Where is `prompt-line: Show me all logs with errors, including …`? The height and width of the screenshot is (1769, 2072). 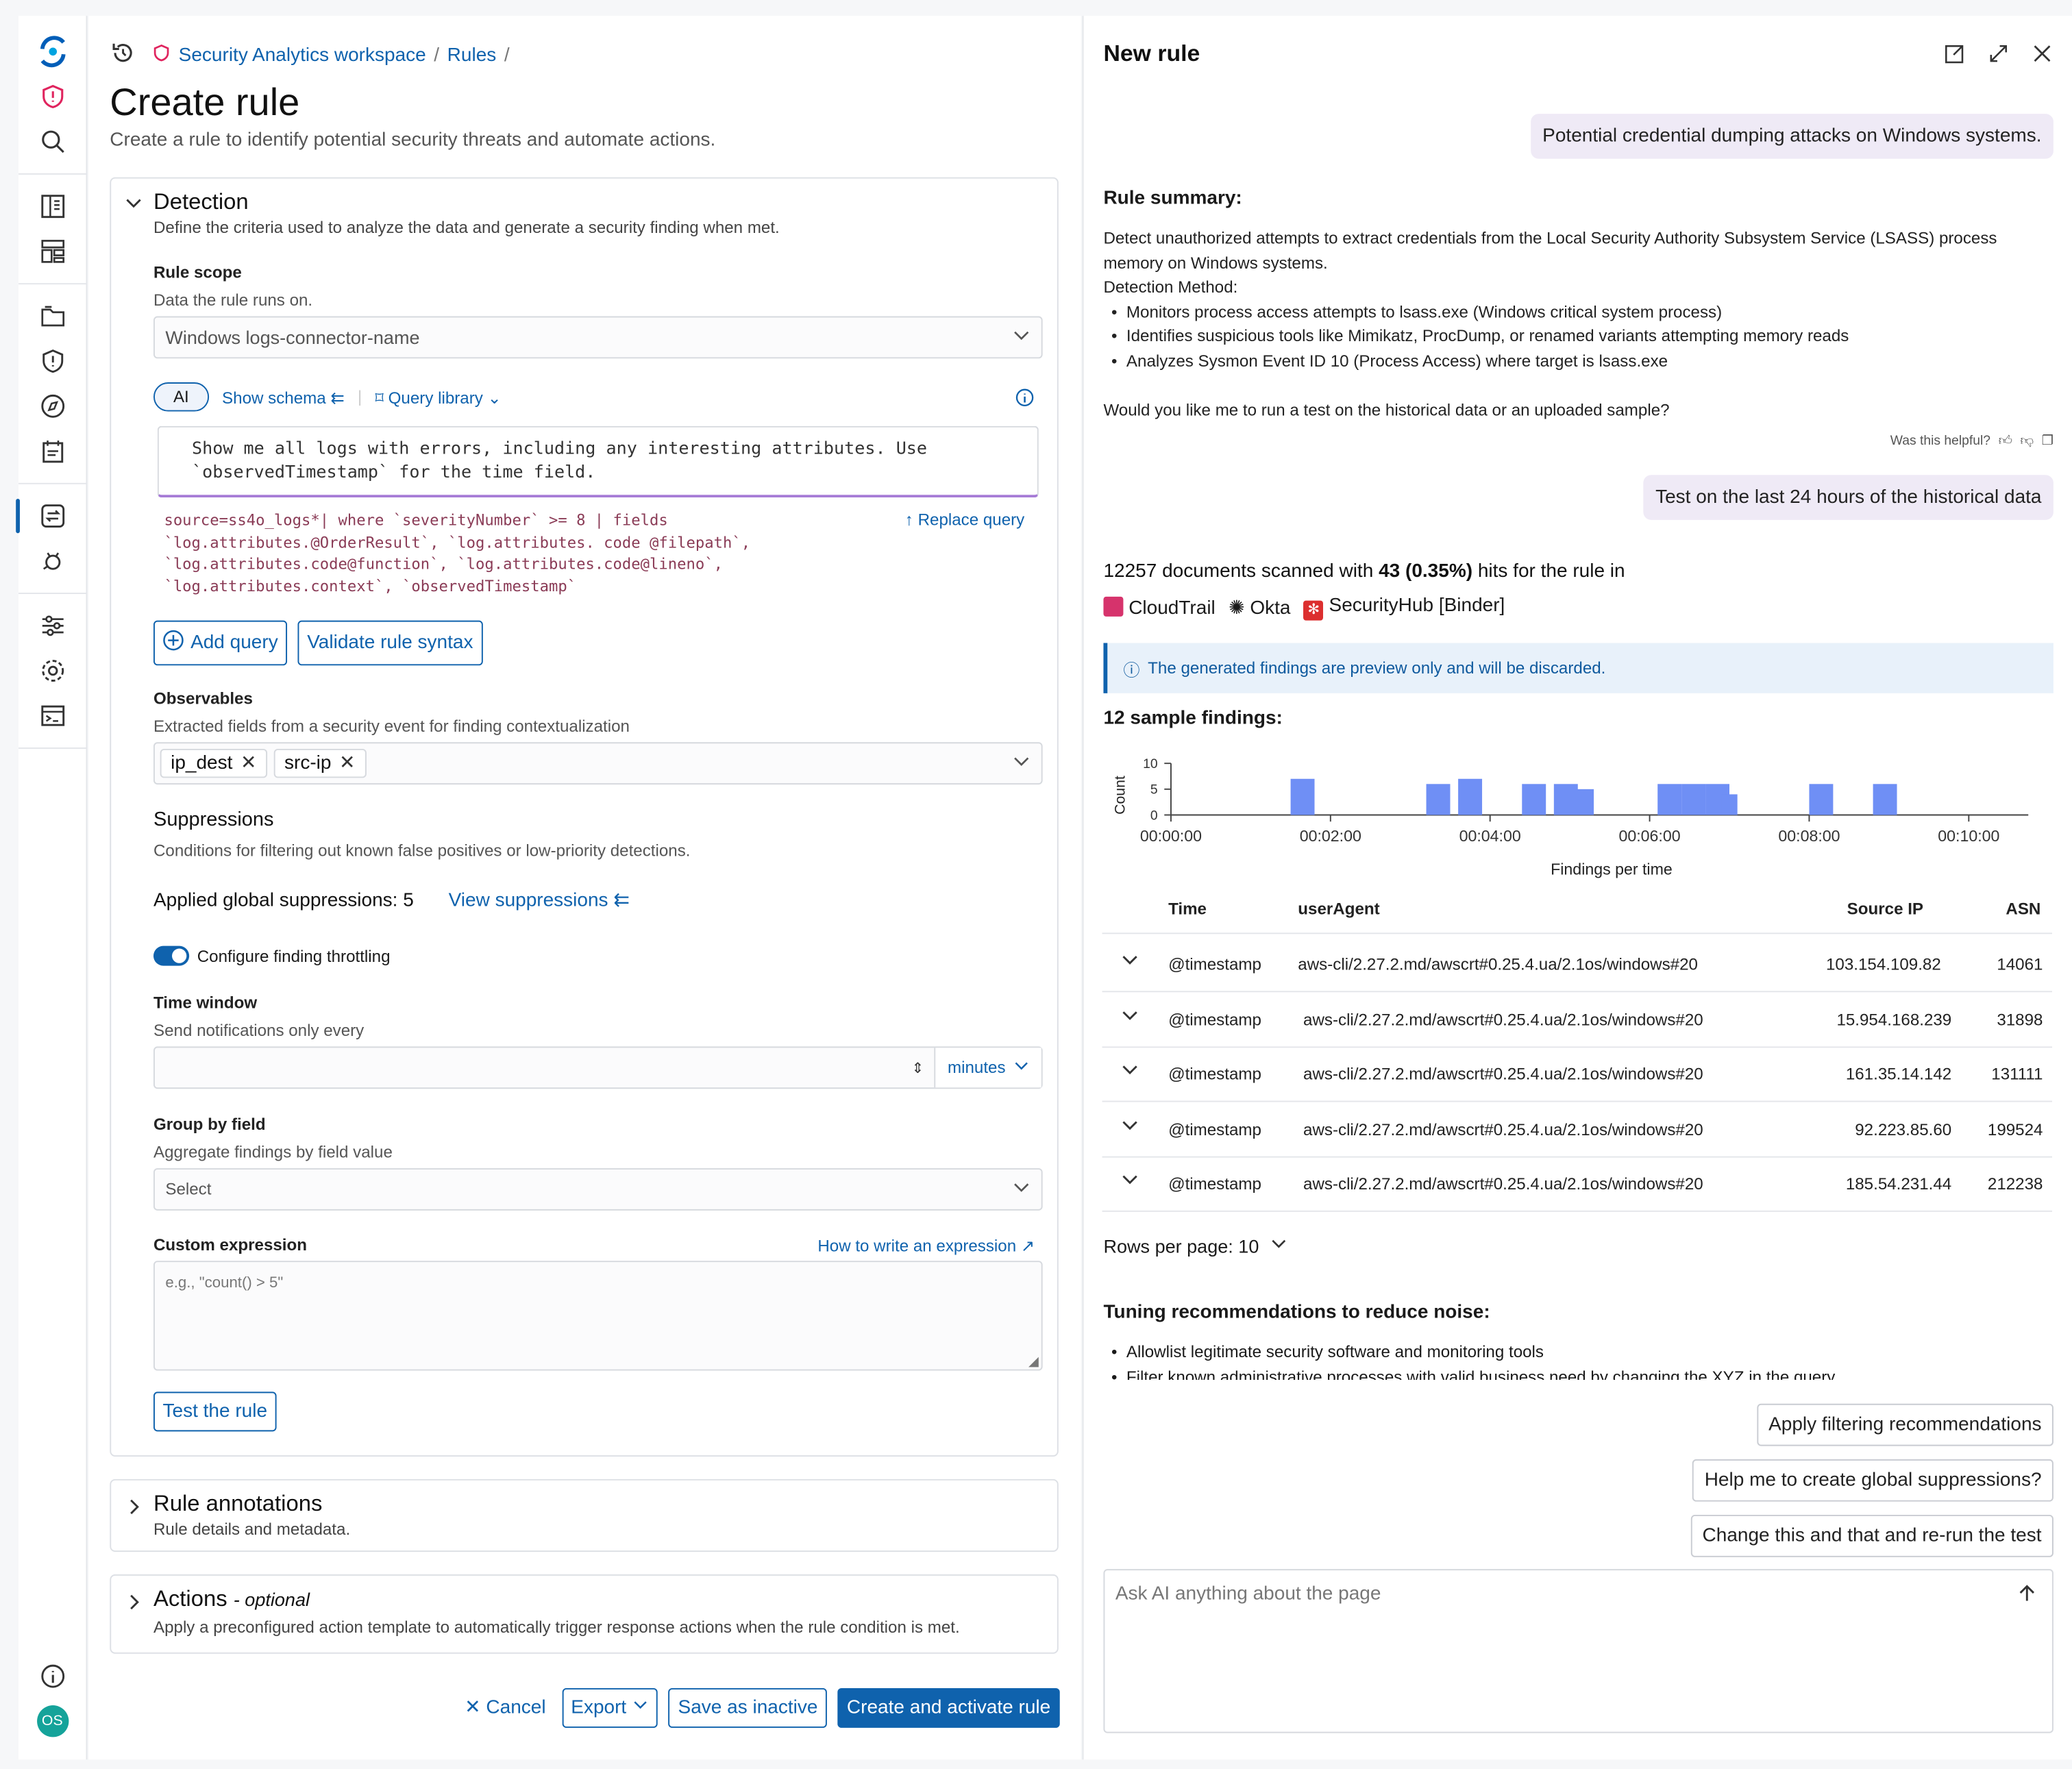 prompt-line: Show me all logs with errors, including … is located at coordinates (560, 449).